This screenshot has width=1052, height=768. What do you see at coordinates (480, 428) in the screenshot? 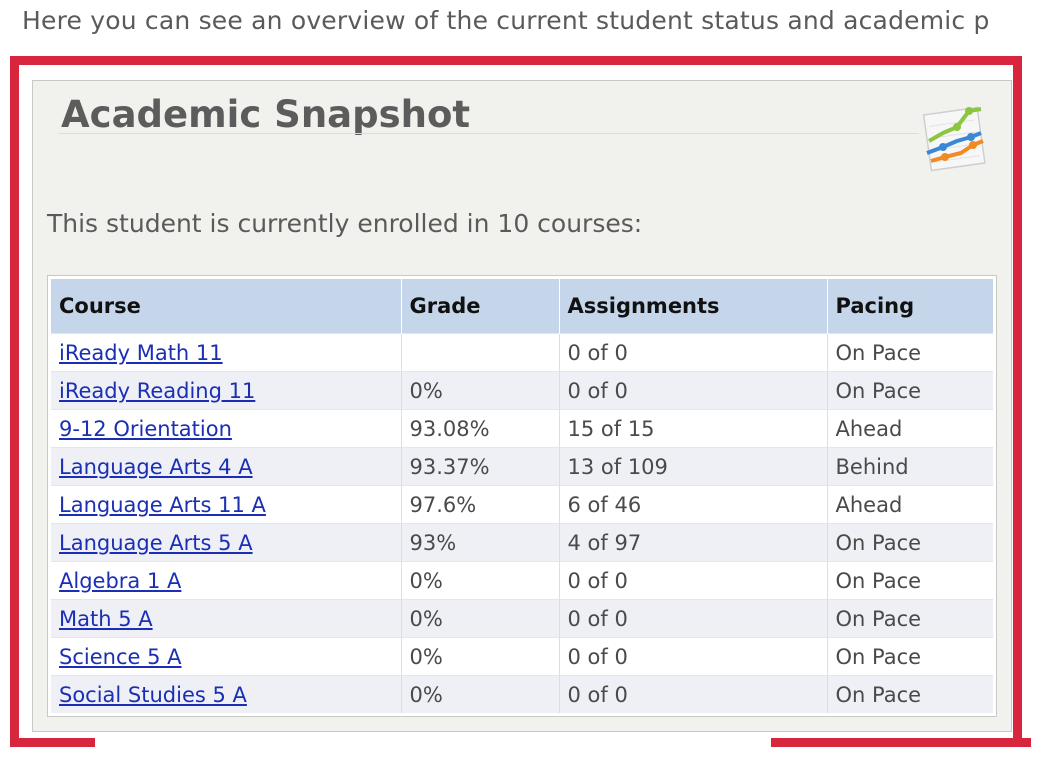
I see `grade-cell: 93.08%` at bounding box center [480, 428].